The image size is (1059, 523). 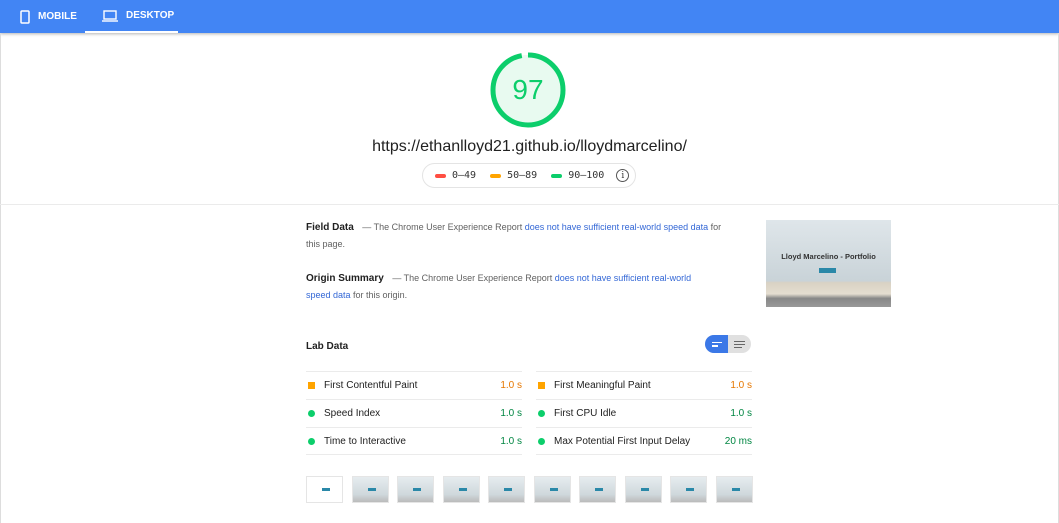 I want to click on device-tab-bar: MOBILE DESKTOP, so click(x=529, y=16).